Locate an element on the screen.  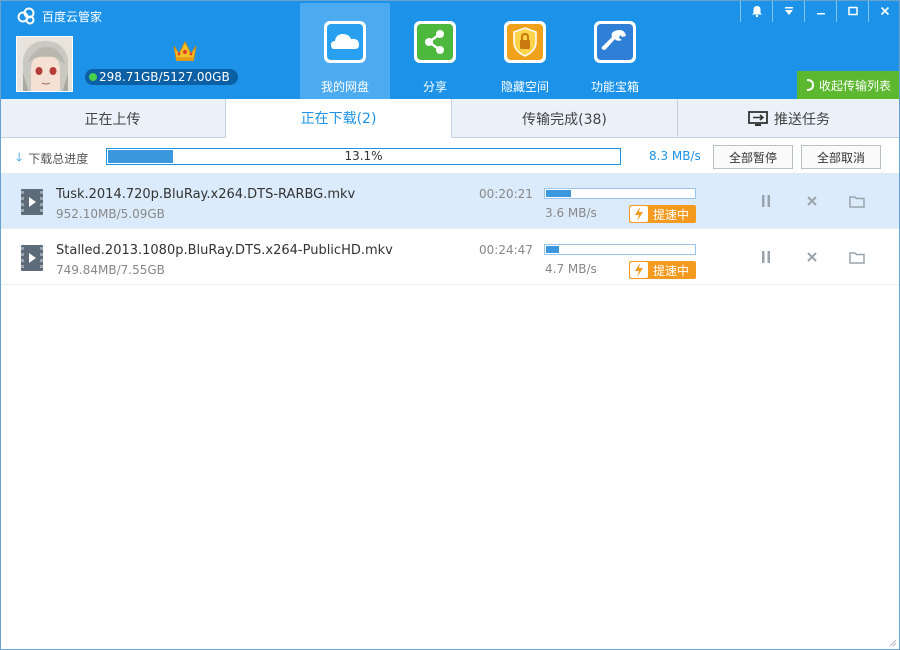
nav-share: 分享 is located at coordinates (435, 51).